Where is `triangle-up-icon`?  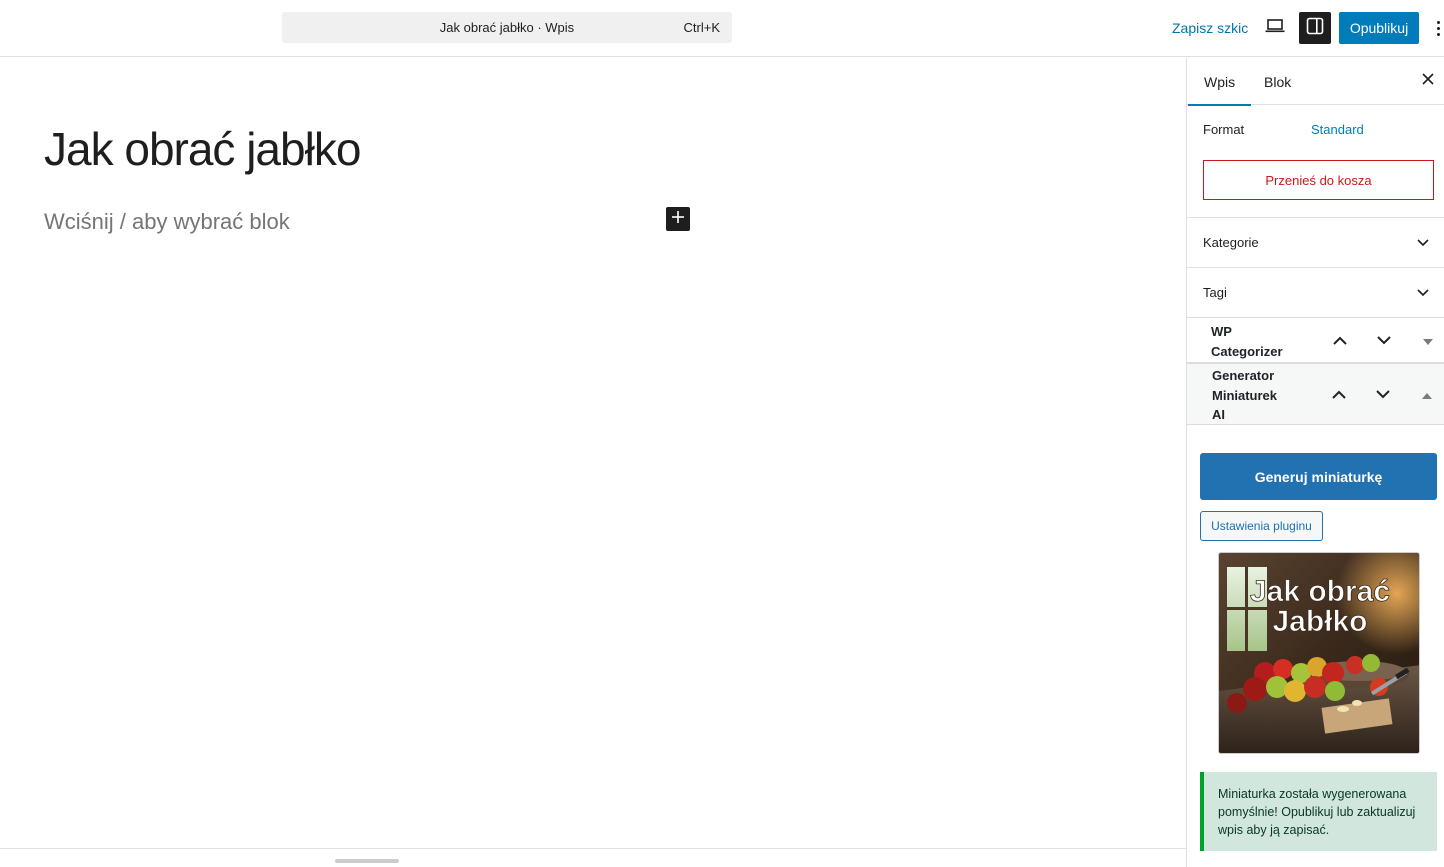 triangle-up-icon is located at coordinates (1427, 395).